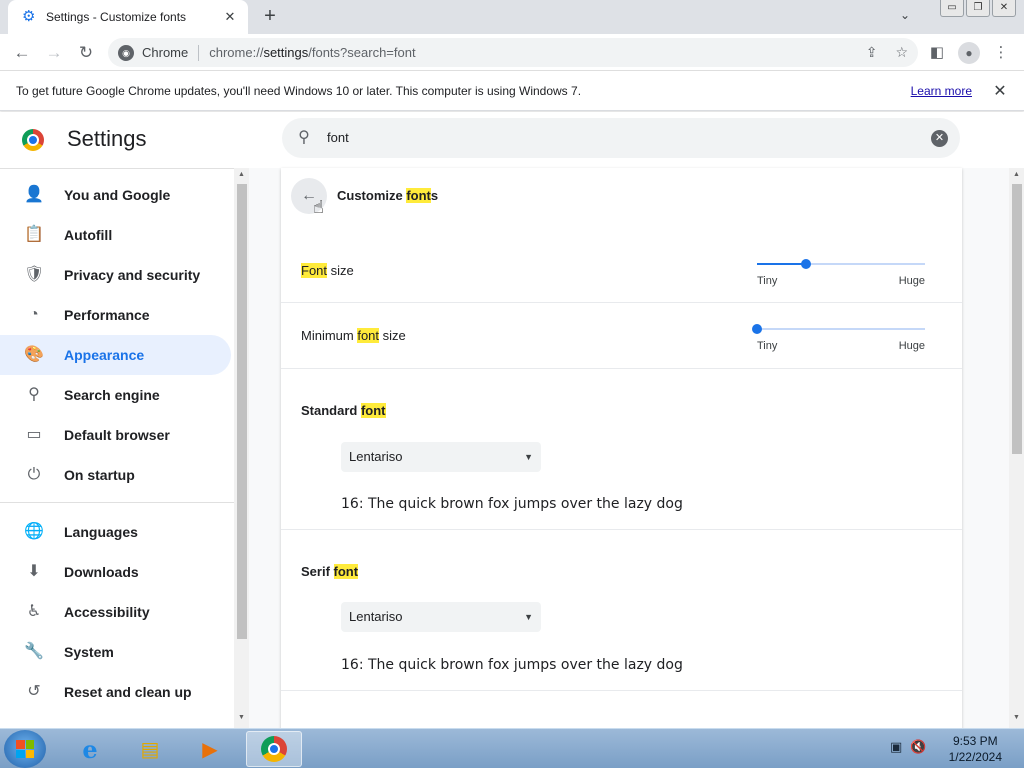 The width and height of the screenshot is (1024, 768). I want to click on close-tab-icon: ✕, so click(230, 17).